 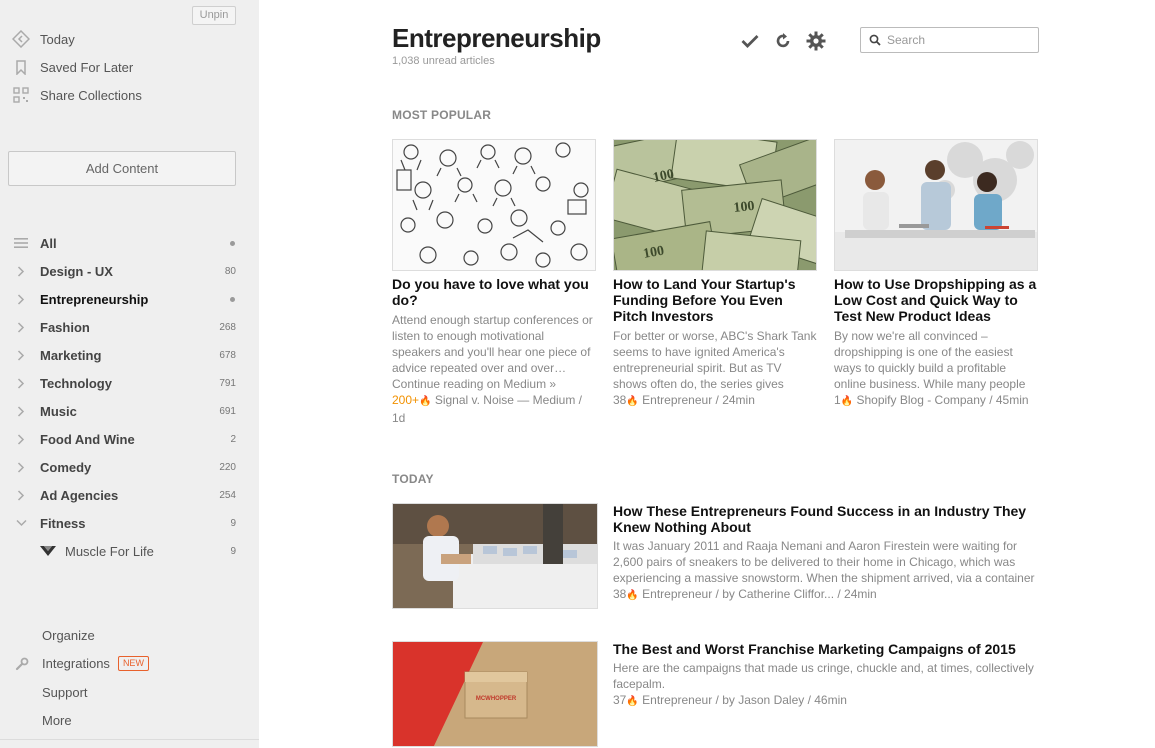 I want to click on feed-entrepreneurship: Entrepreneurship, so click(x=129, y=299).